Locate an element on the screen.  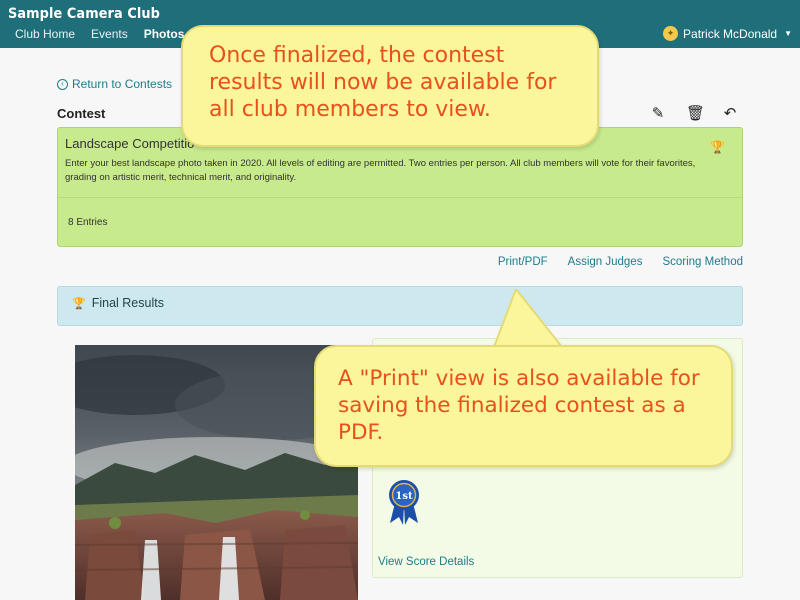
user-name: Patrick McDonald is located at coordinates (730, 33).